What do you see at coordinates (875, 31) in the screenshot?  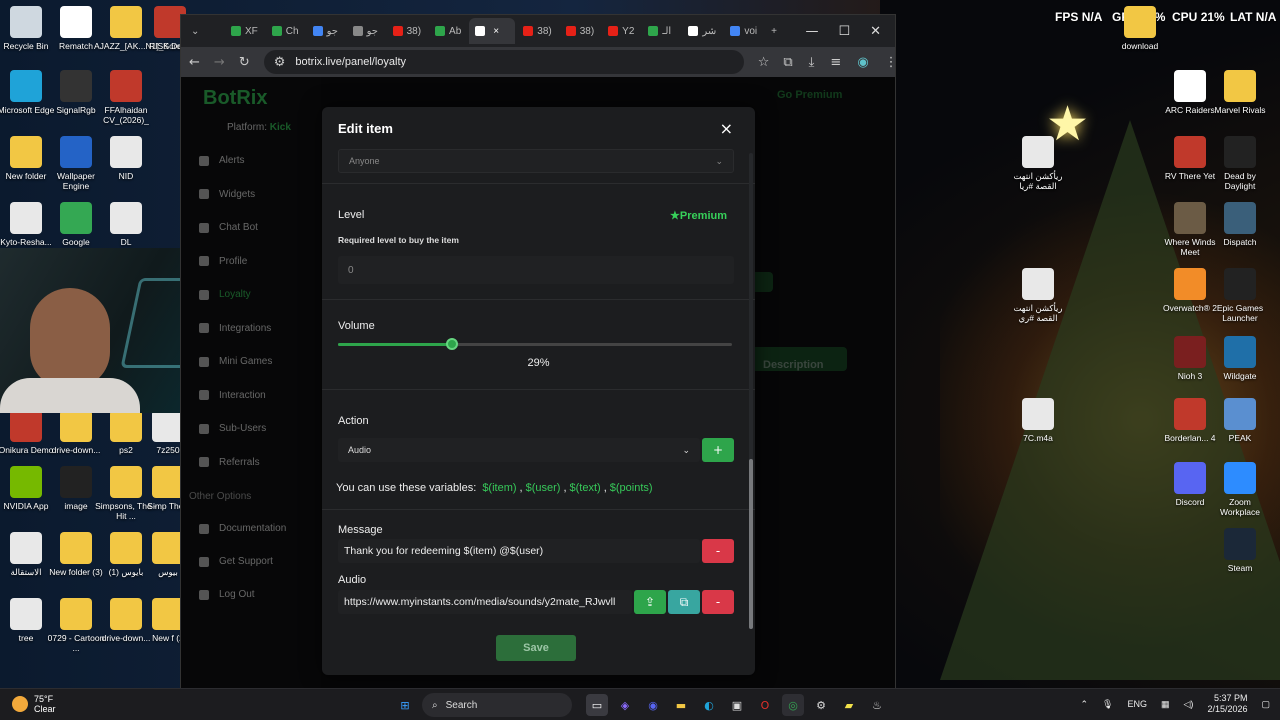 I see `close-window-icon: ✕` at bounding box center [875, 31].